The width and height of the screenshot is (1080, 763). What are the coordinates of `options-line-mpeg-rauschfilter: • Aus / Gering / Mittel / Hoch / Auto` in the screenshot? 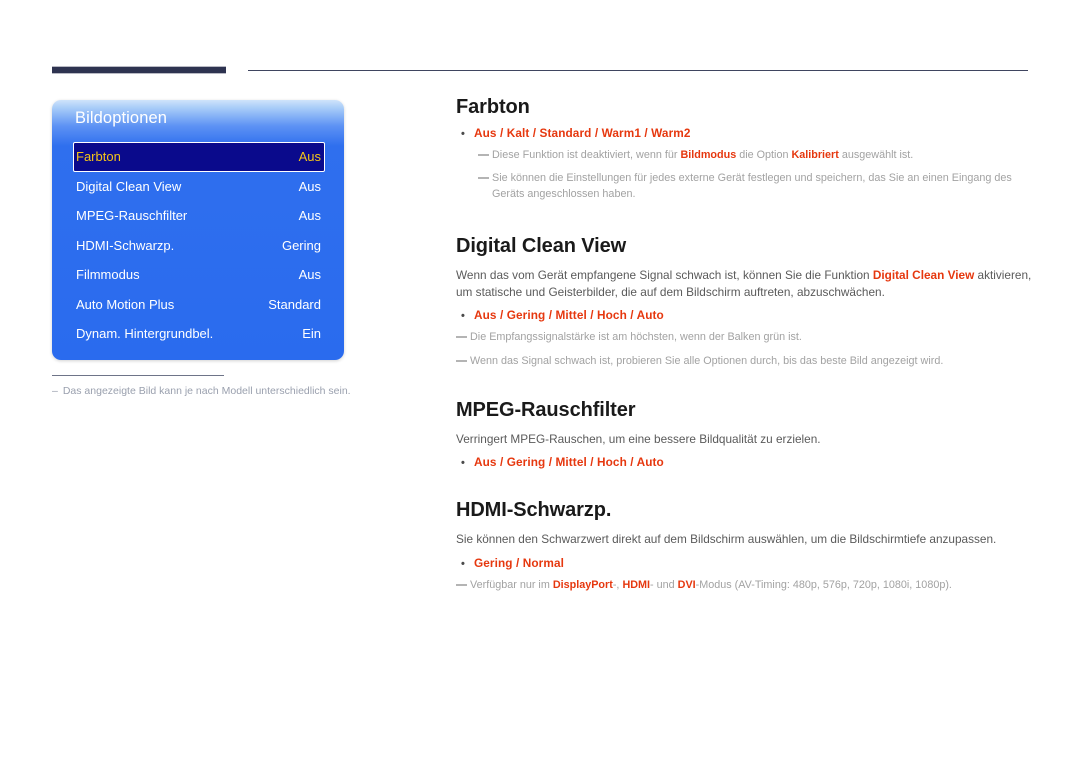 It's located at (744, 462).